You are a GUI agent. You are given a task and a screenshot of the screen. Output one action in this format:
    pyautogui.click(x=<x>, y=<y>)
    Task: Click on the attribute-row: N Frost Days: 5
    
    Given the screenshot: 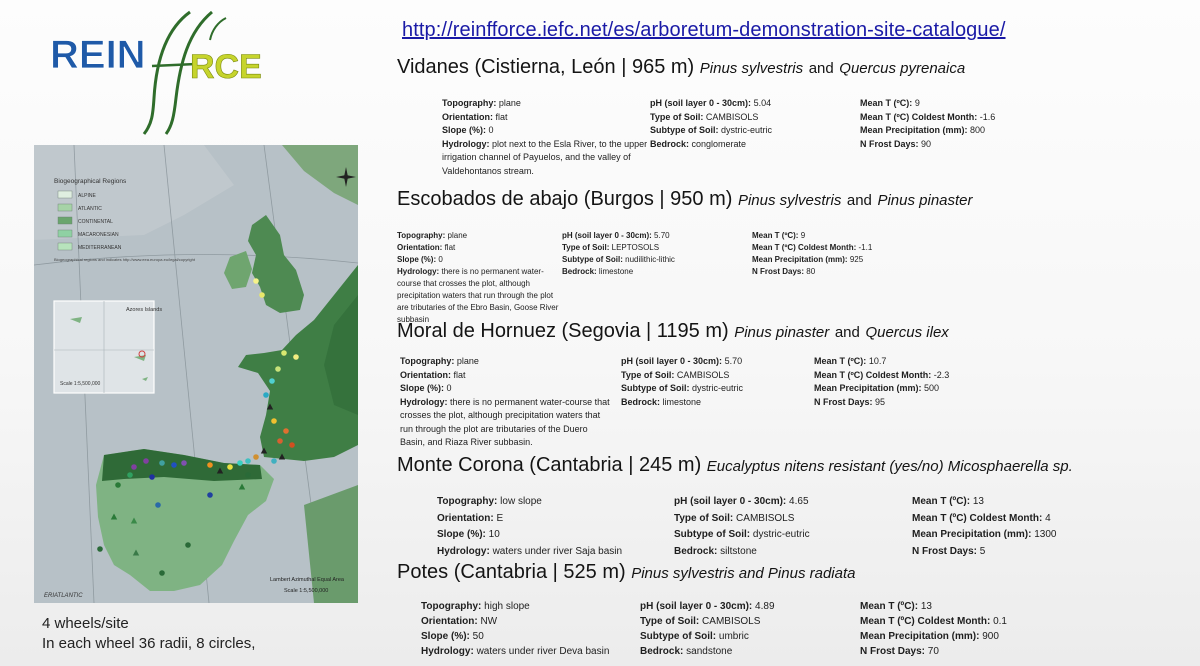 What is the action you would take?
    pyautogui.click(x=1022, y=552)
    